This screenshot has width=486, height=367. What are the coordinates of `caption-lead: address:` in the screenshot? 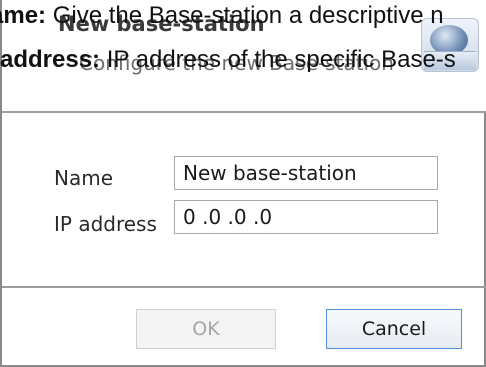 It's located at (50, 59).